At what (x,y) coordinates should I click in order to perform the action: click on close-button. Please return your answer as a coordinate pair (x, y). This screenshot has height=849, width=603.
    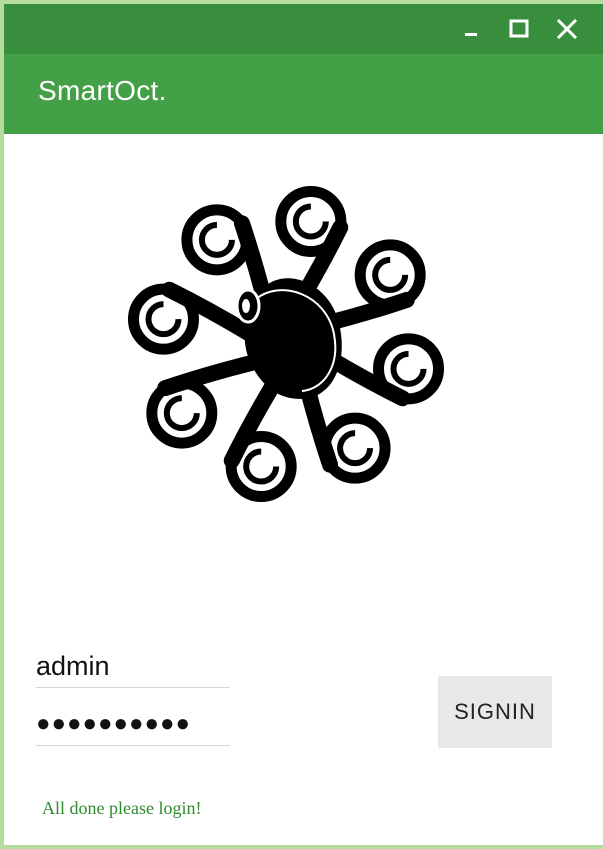
    Looking at the image, I should click on (567, 29).